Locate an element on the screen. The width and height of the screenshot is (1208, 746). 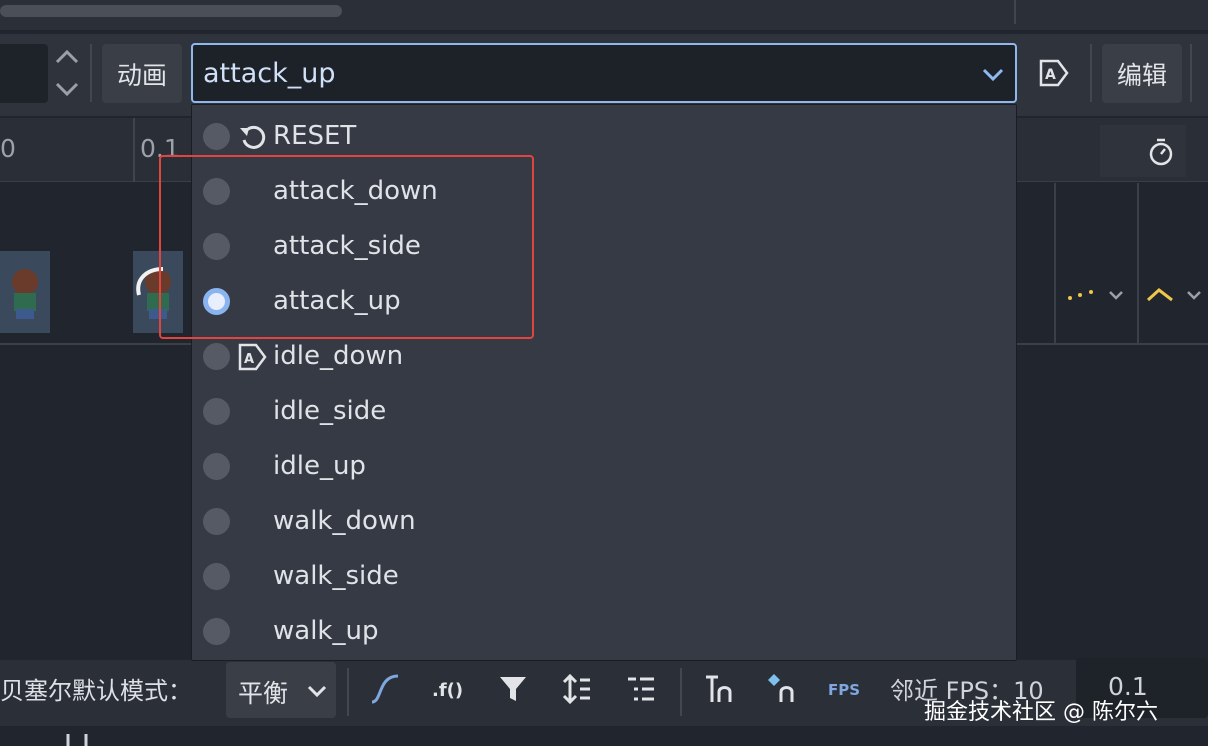
option-label: walk_side is located at coordinates (336, 576).